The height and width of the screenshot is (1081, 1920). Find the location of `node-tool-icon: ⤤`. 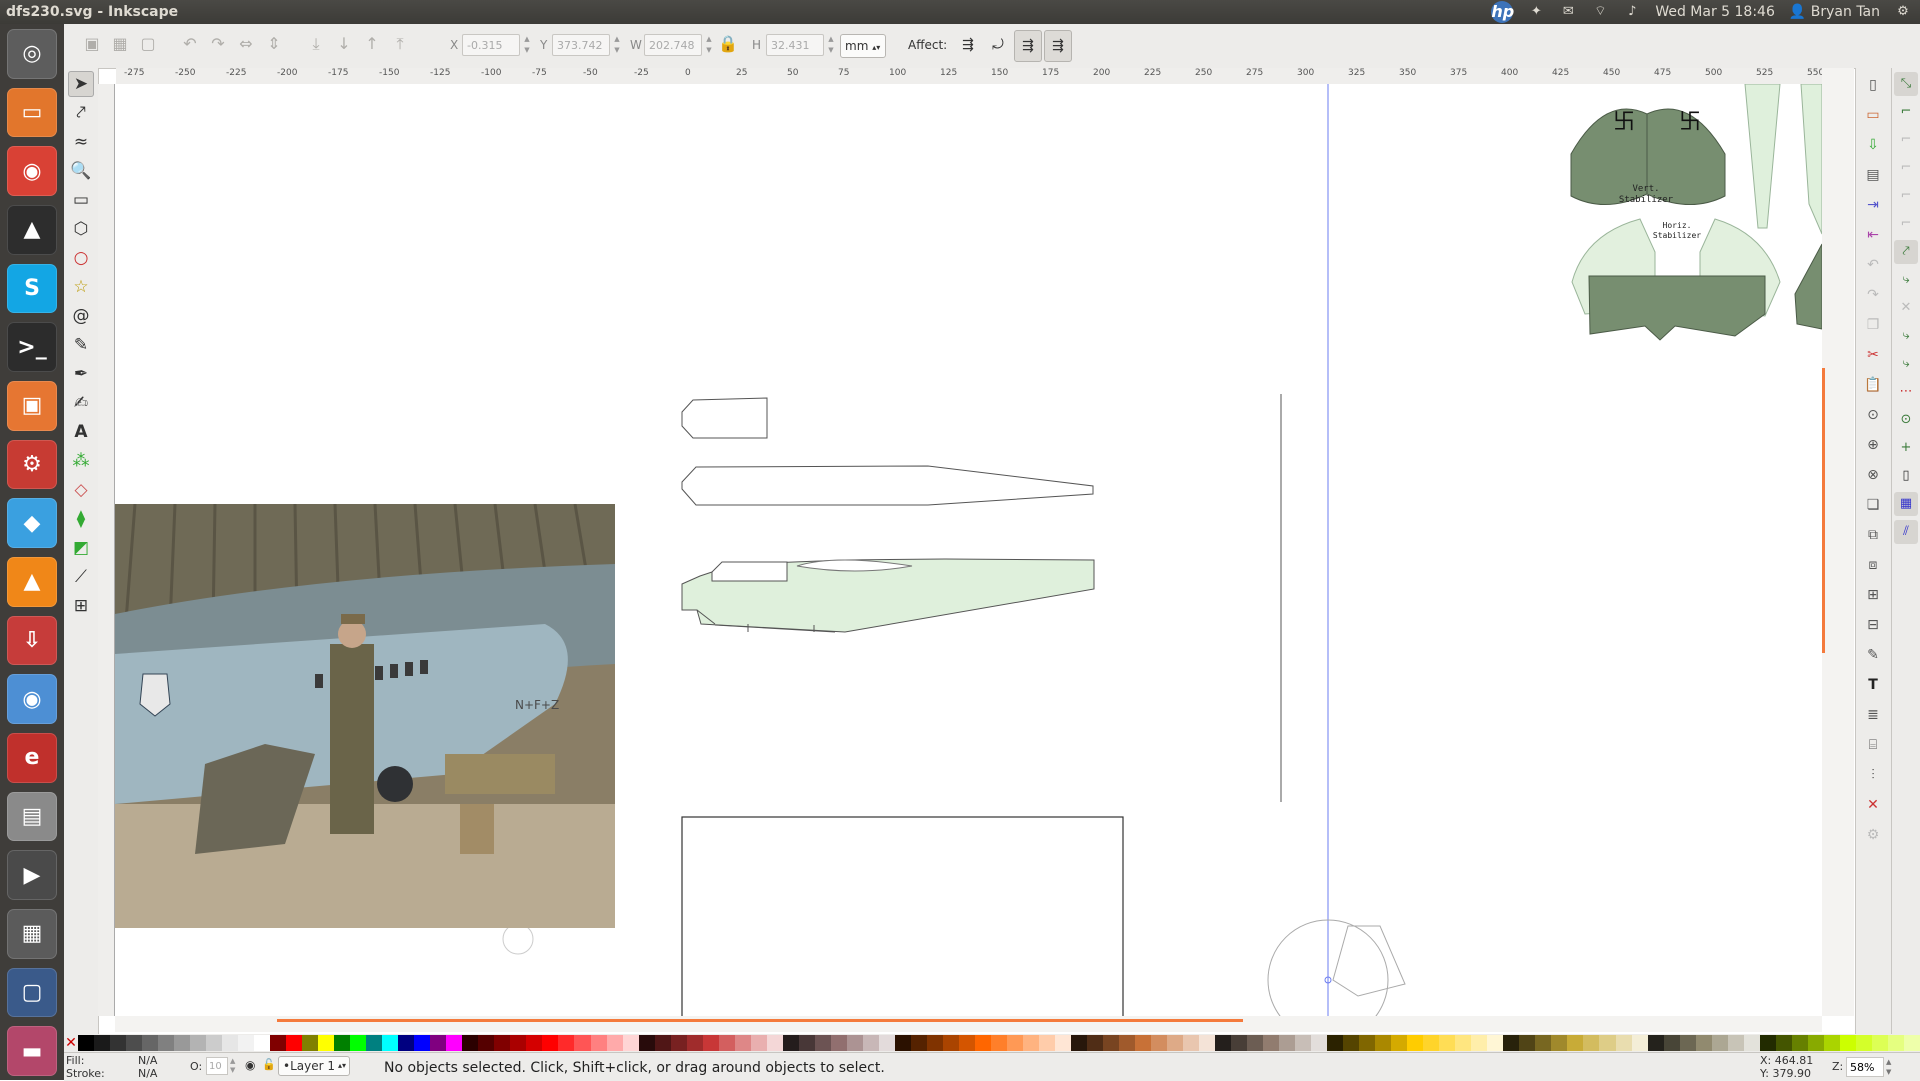

node-tool-icon: ⤤ is located at coordinates (81, 113).